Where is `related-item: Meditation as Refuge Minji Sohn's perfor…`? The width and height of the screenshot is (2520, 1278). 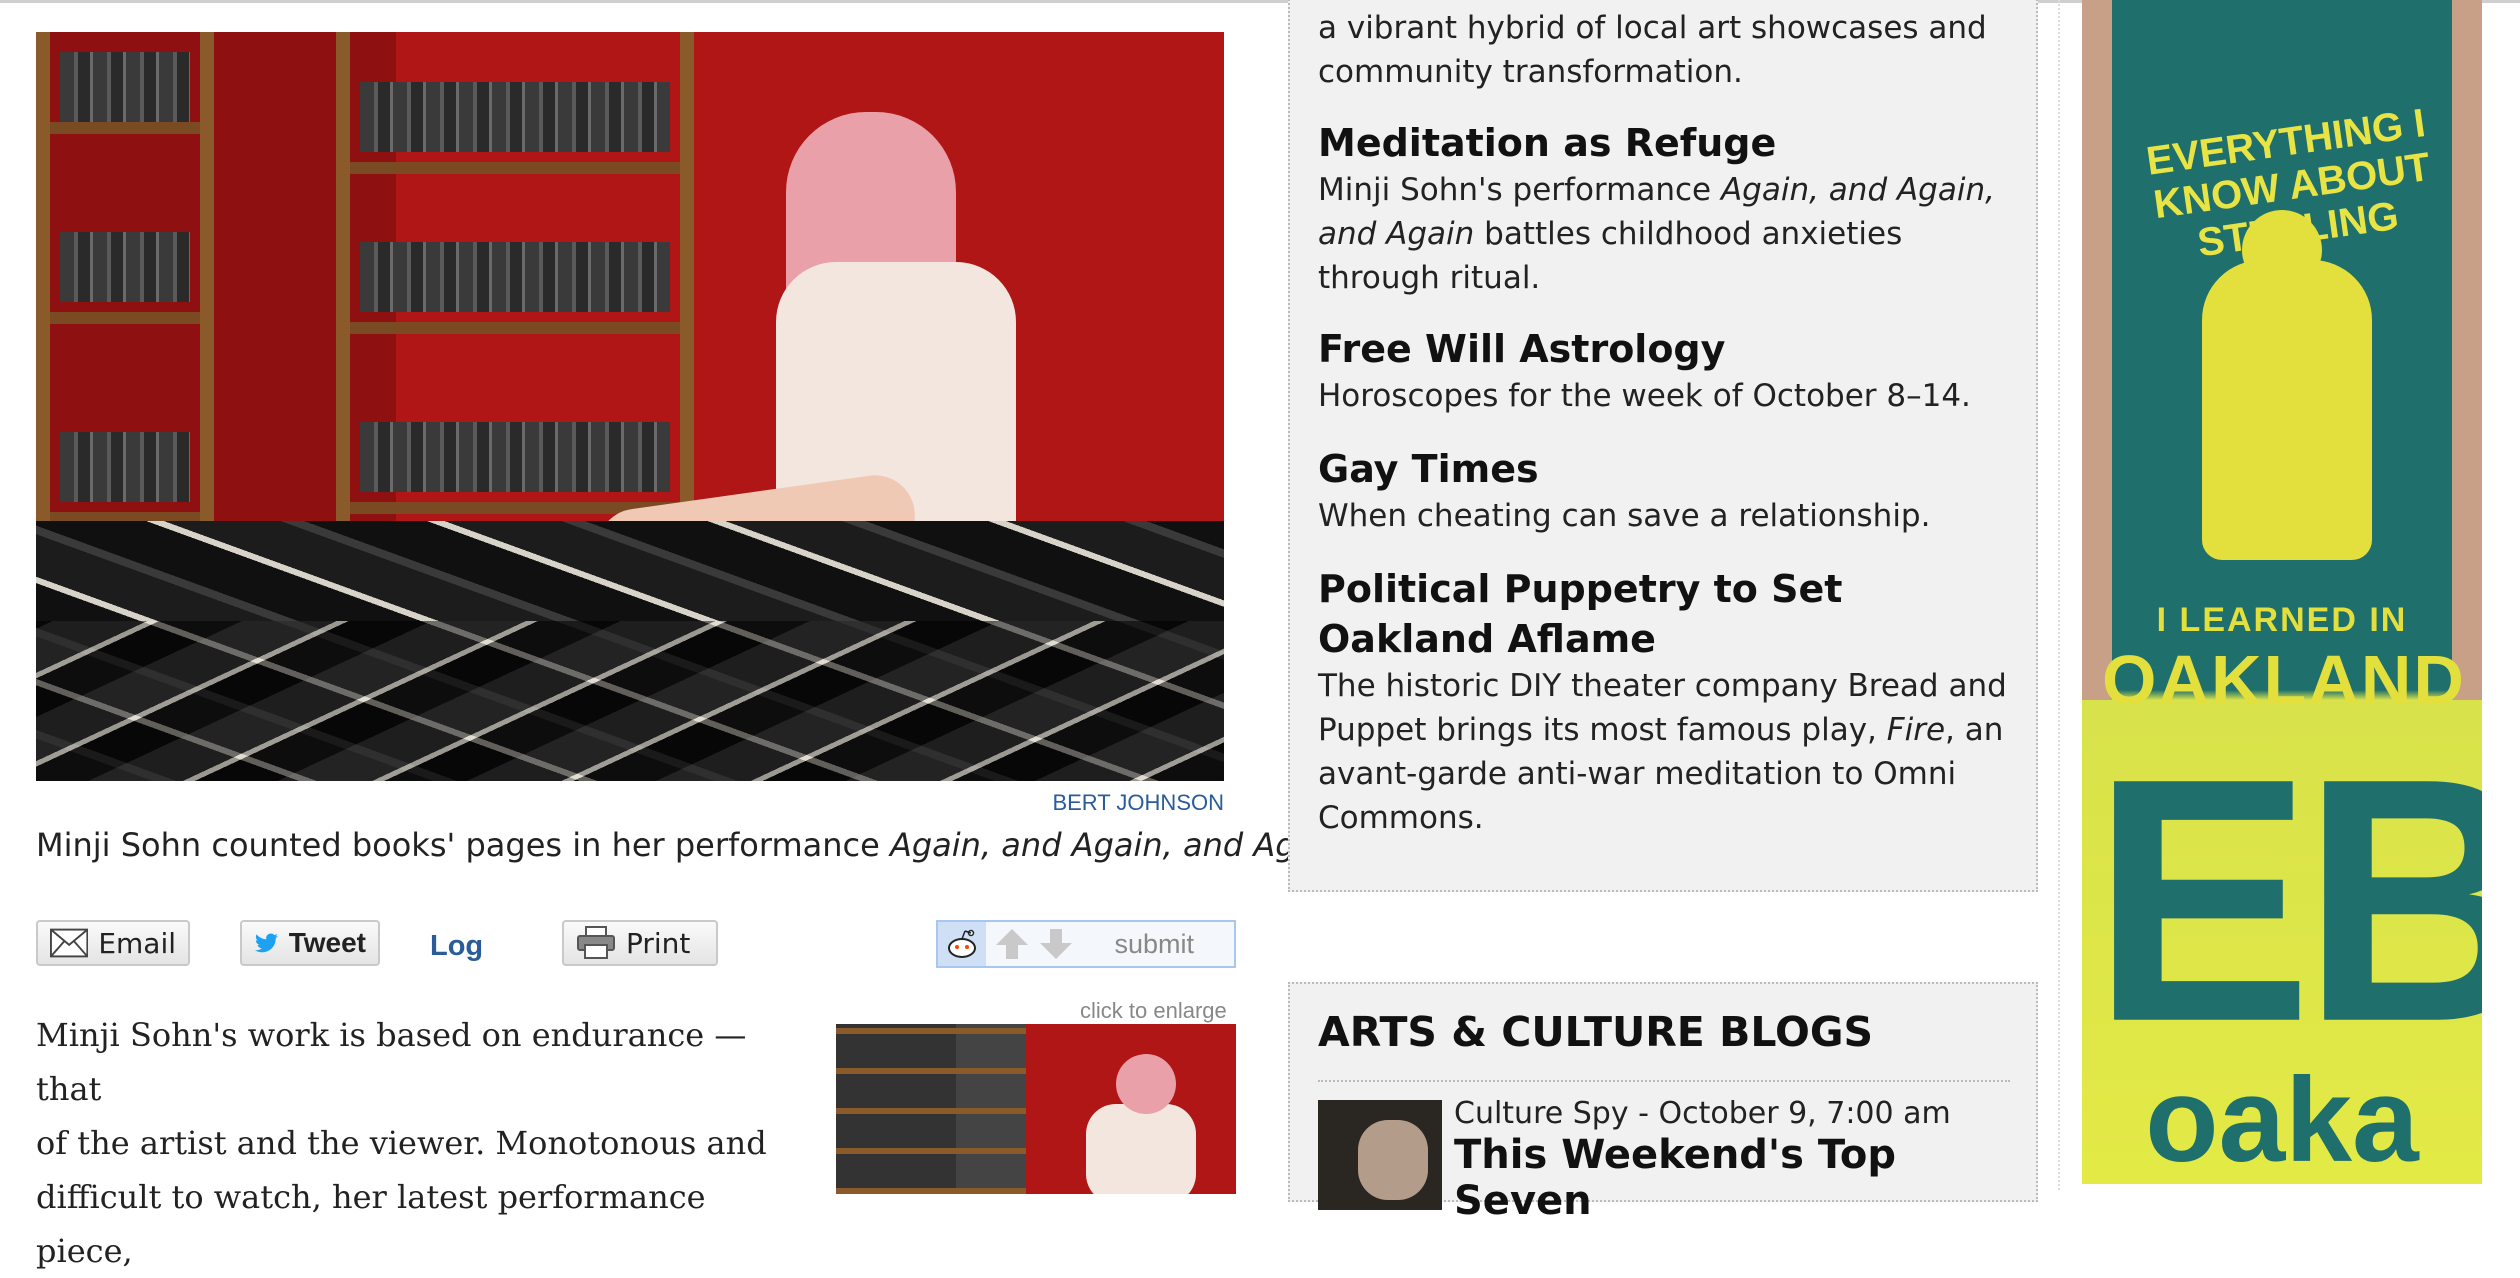
related-item: Meditation as Refuge Minji Sohn's perfor… is located at coordinates (1668, 209).